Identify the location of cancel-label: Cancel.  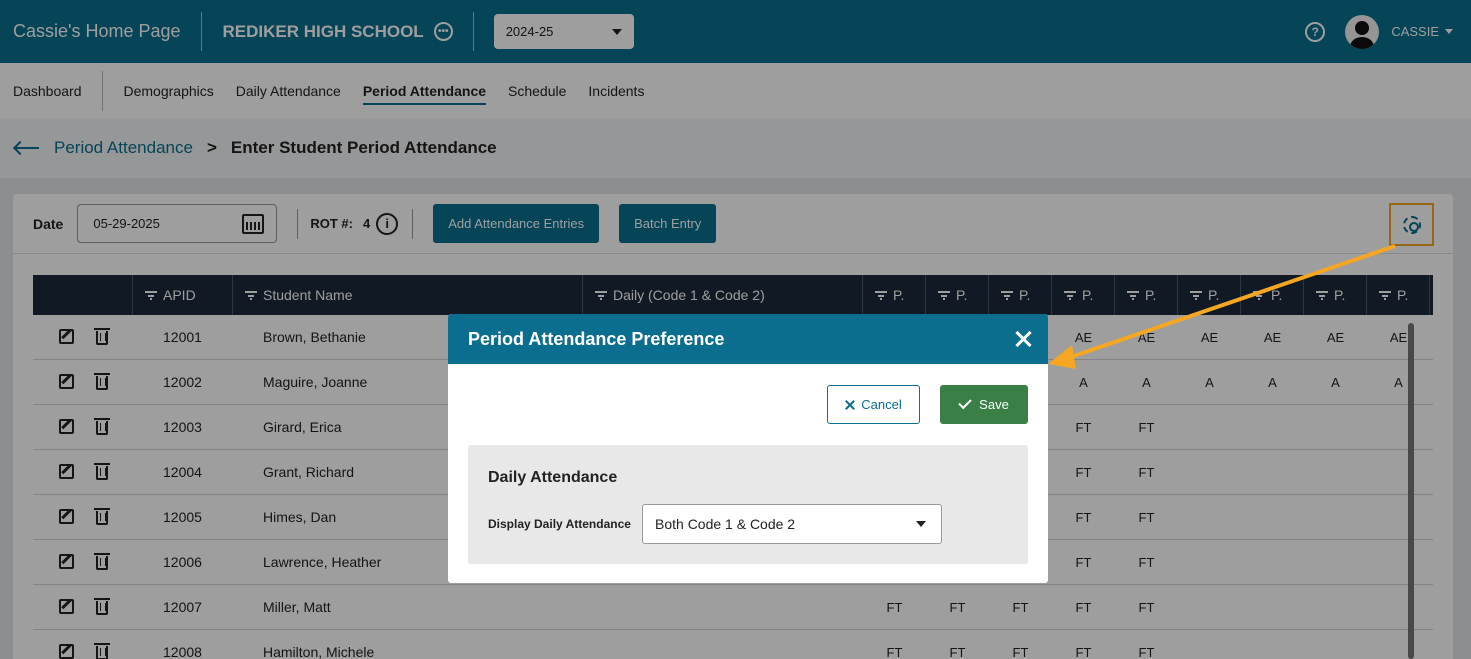
(881, 404).